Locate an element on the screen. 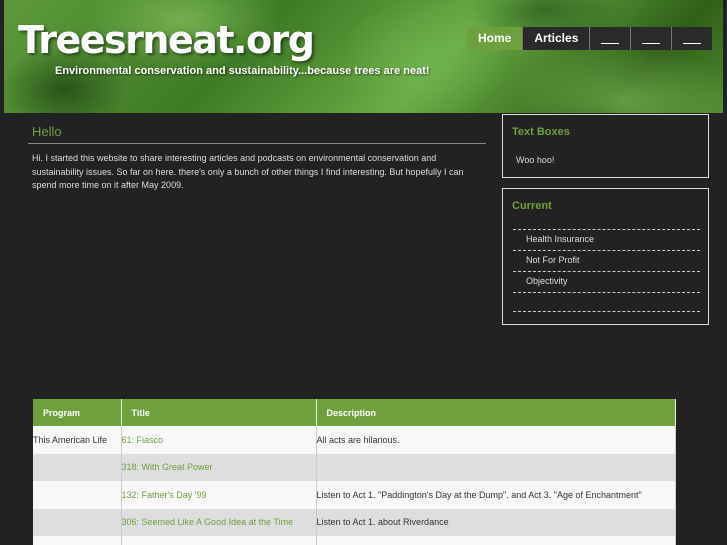  main-nav: Home Articles is located at coordinates (590, 38).